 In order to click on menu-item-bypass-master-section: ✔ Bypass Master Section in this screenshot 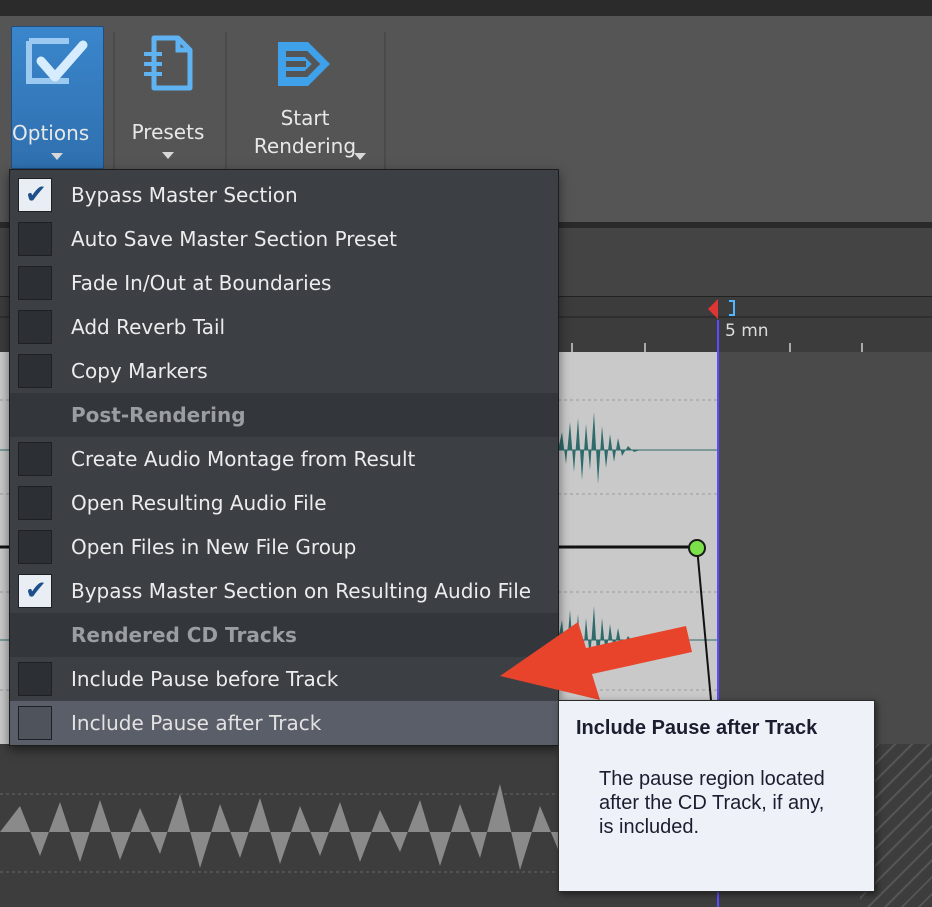, I will do `click(284, 195)`.